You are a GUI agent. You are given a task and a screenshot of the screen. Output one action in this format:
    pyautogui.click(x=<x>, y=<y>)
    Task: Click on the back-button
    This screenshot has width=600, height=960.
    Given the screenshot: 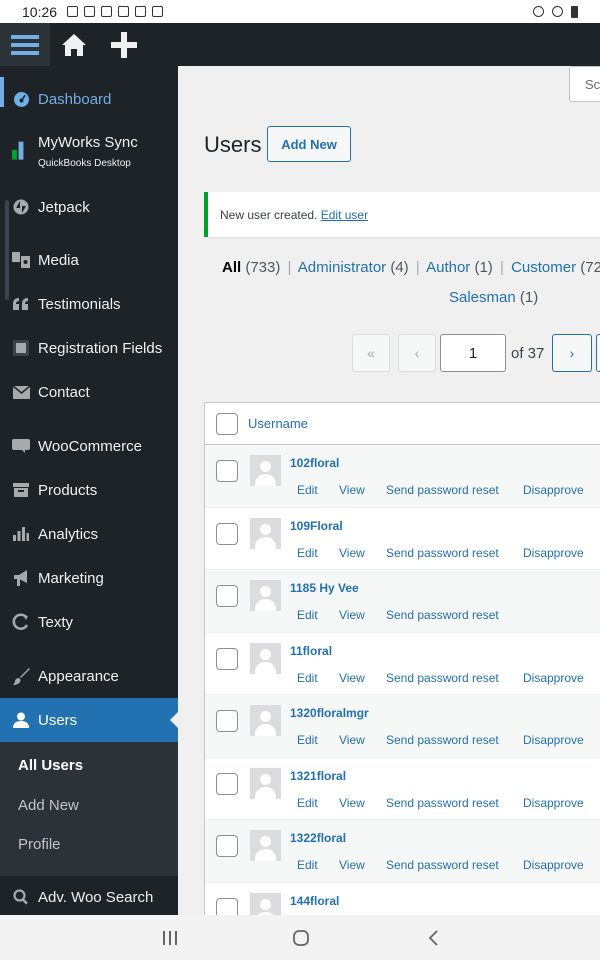 What is the action you would take?
    pyautogui.click(x=433, y=937)
    